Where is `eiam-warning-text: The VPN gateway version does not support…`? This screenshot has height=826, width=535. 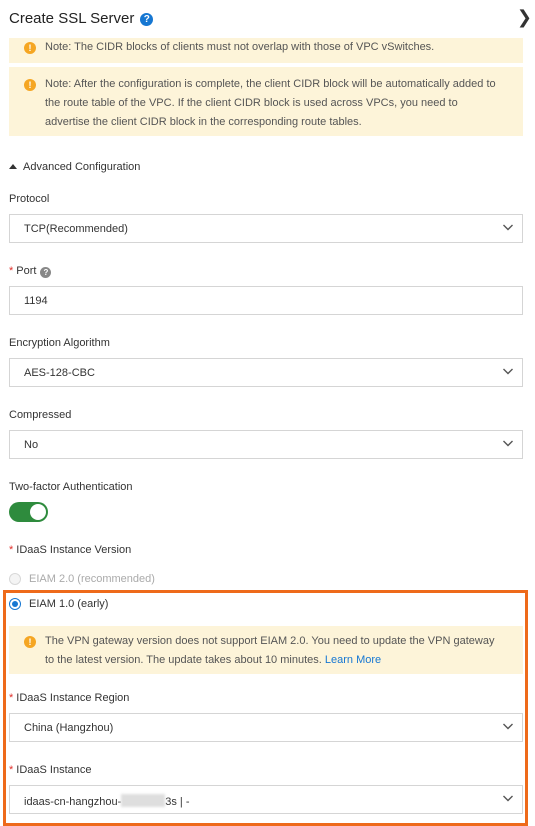
eiam-warning-text: The VPN gateway version does not support… is located at coordinates (270, 650).